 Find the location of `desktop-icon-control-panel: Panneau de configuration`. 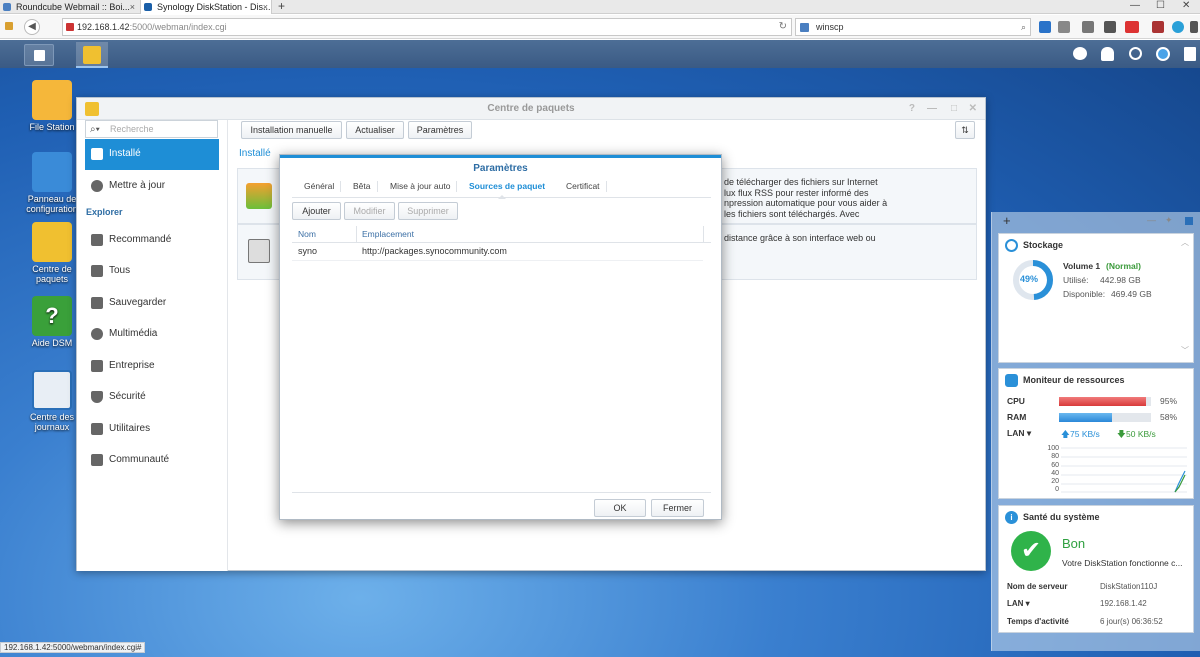

desktop-icon-control-panel: Panneau de configuration is located at coordinates (52, 183).